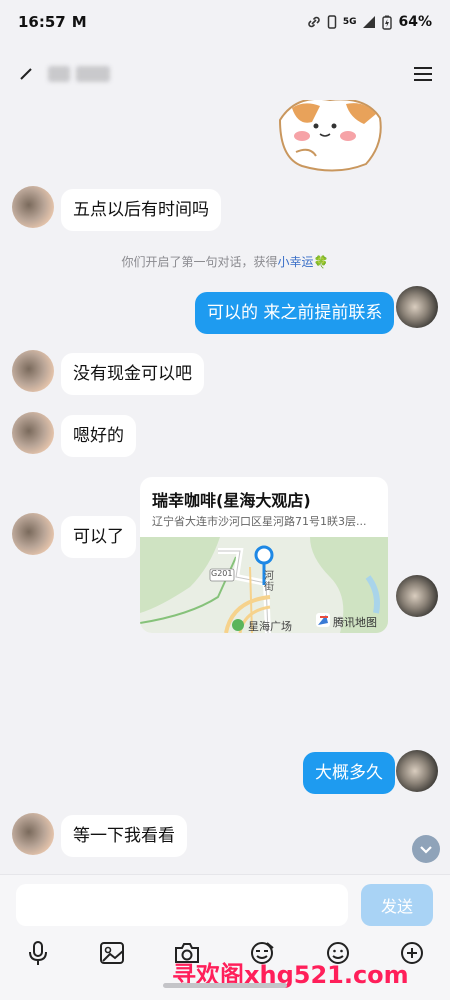  Describe the element at coordinates (369, 22) in the screenshot. I see `signal-icon` at that location.